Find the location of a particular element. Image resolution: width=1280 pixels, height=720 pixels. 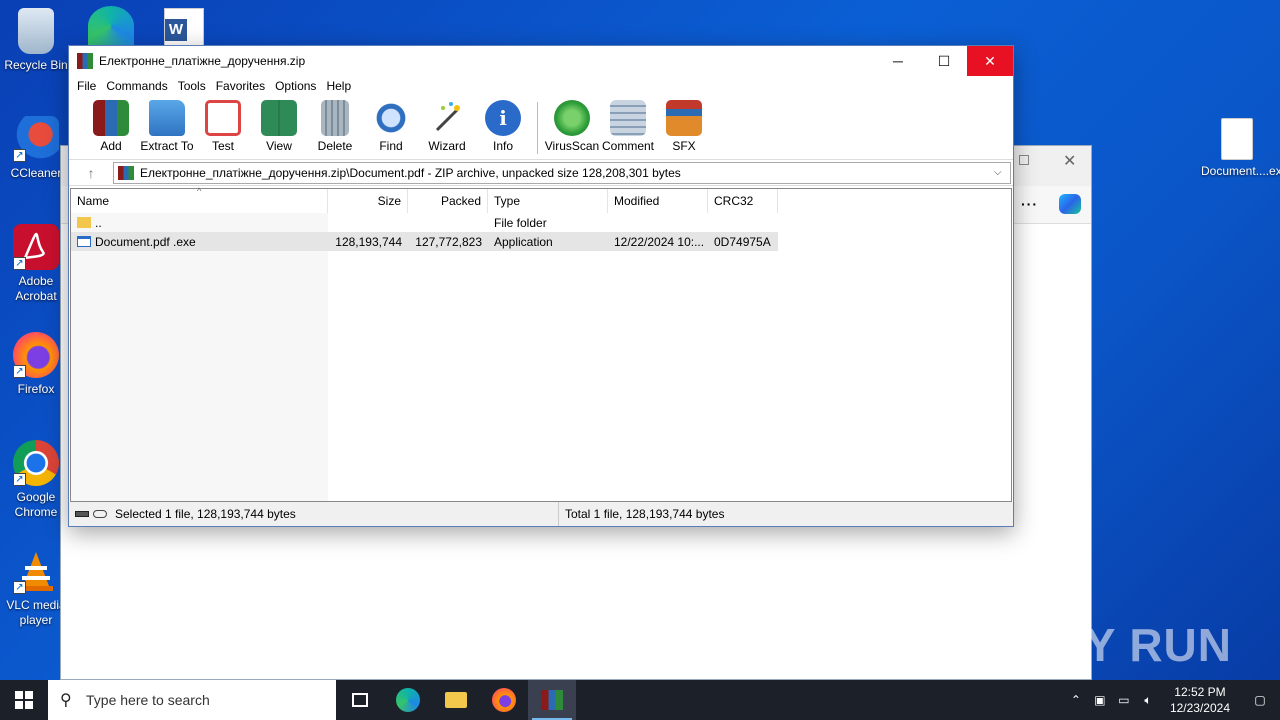

comment-icon is located at coordinates (628, 118).